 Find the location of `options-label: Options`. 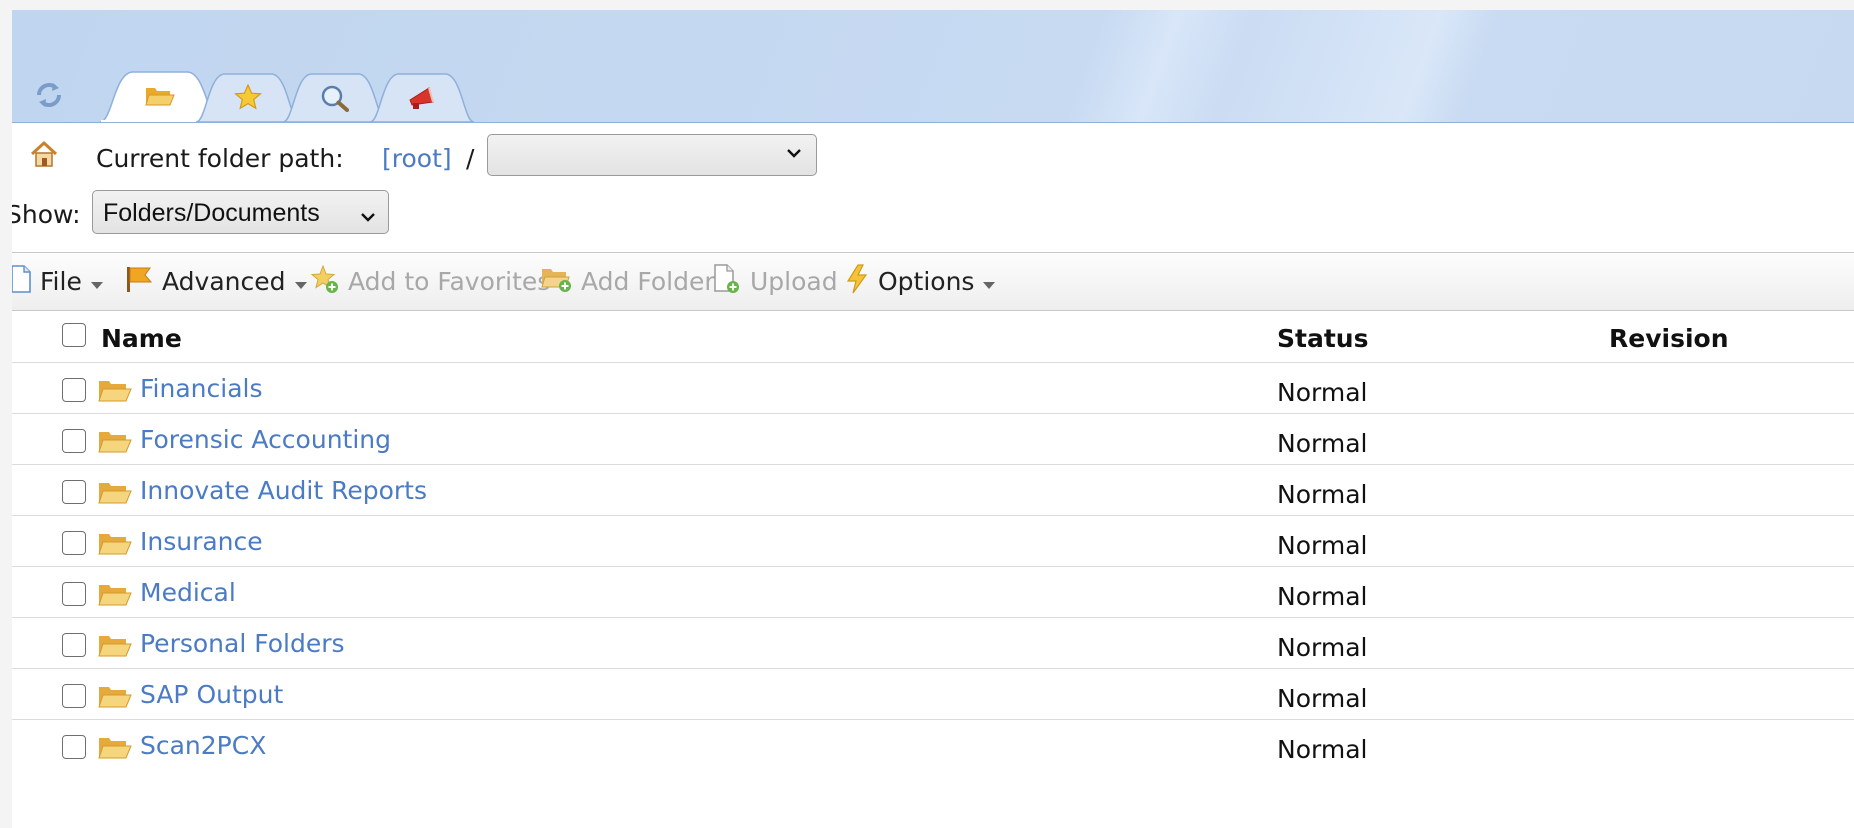

options-label: Options is located at coordinates (926, 281).